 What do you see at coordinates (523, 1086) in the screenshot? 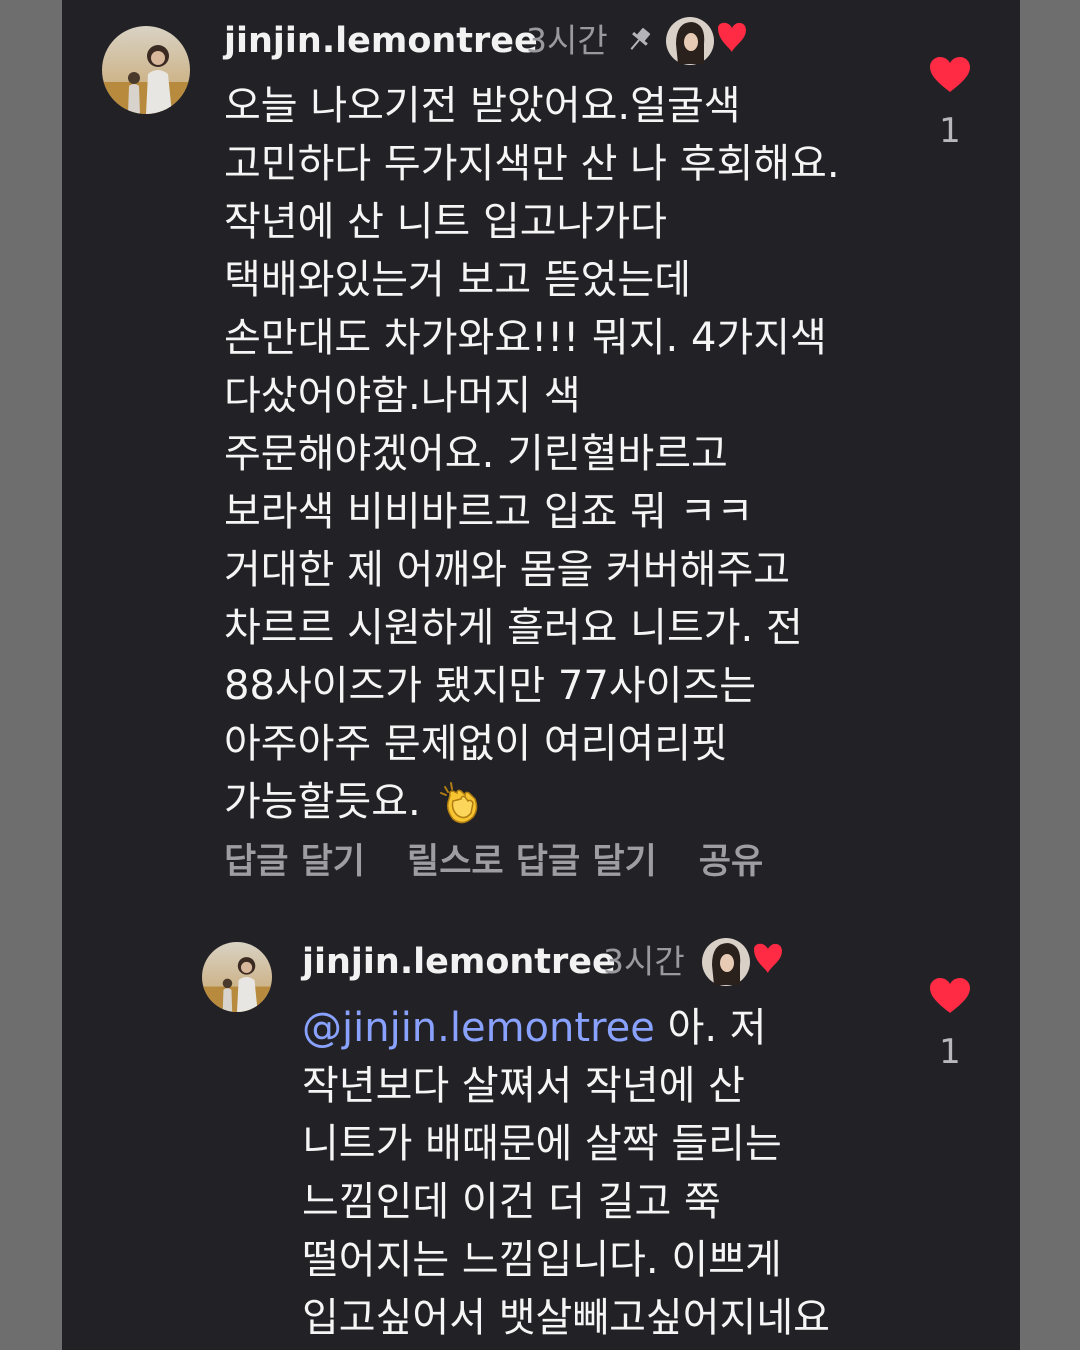
I see `comment-line: 작년보다 살쪄서 작년에 산` at bounding box center [523, 1086].